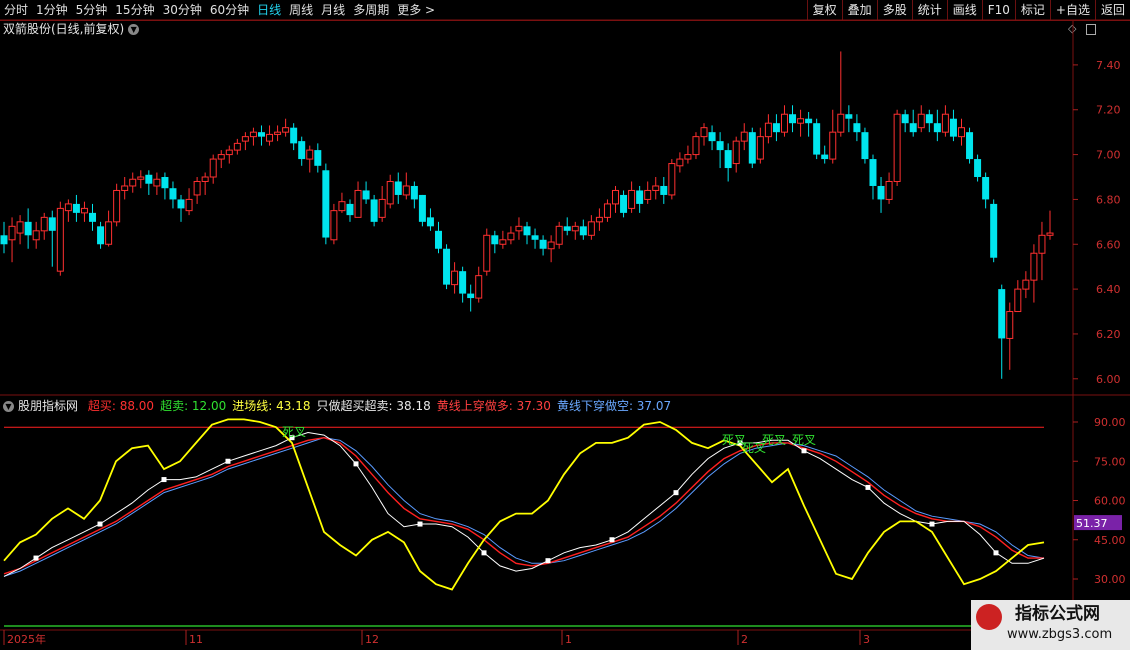 Image resolution: width=1130 pixels, height=650 pixels. Describe the element at coordinates (229, 10) in the screenshot. I see `period-tab-5: 60分钟` at that location.